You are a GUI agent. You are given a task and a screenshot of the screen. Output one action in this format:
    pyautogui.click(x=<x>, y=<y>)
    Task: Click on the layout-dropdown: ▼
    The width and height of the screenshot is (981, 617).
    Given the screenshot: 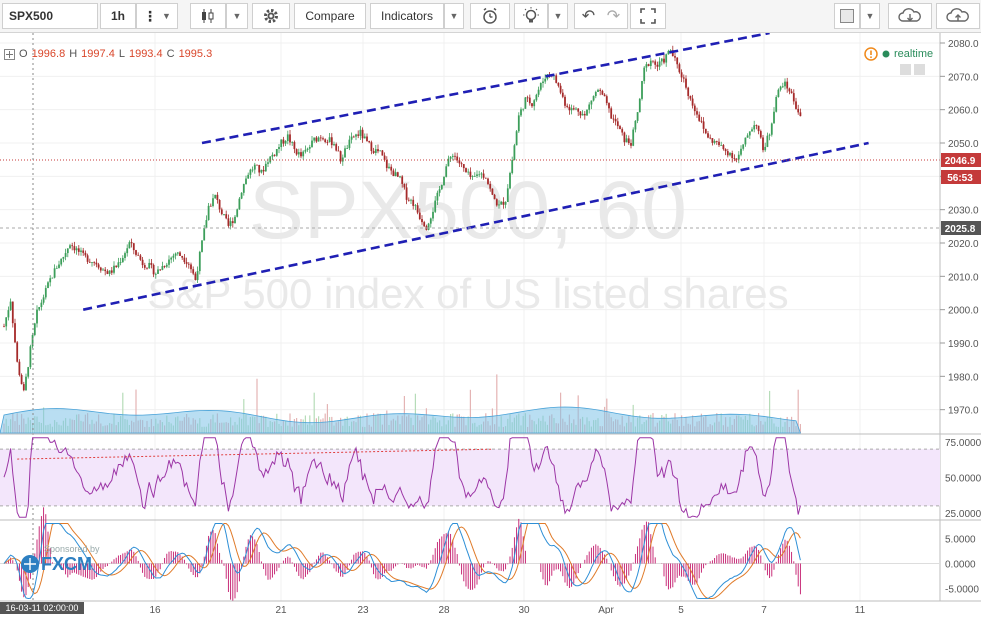 What is the action you would take?
    pyautogui.click(x=870, y=16)
    